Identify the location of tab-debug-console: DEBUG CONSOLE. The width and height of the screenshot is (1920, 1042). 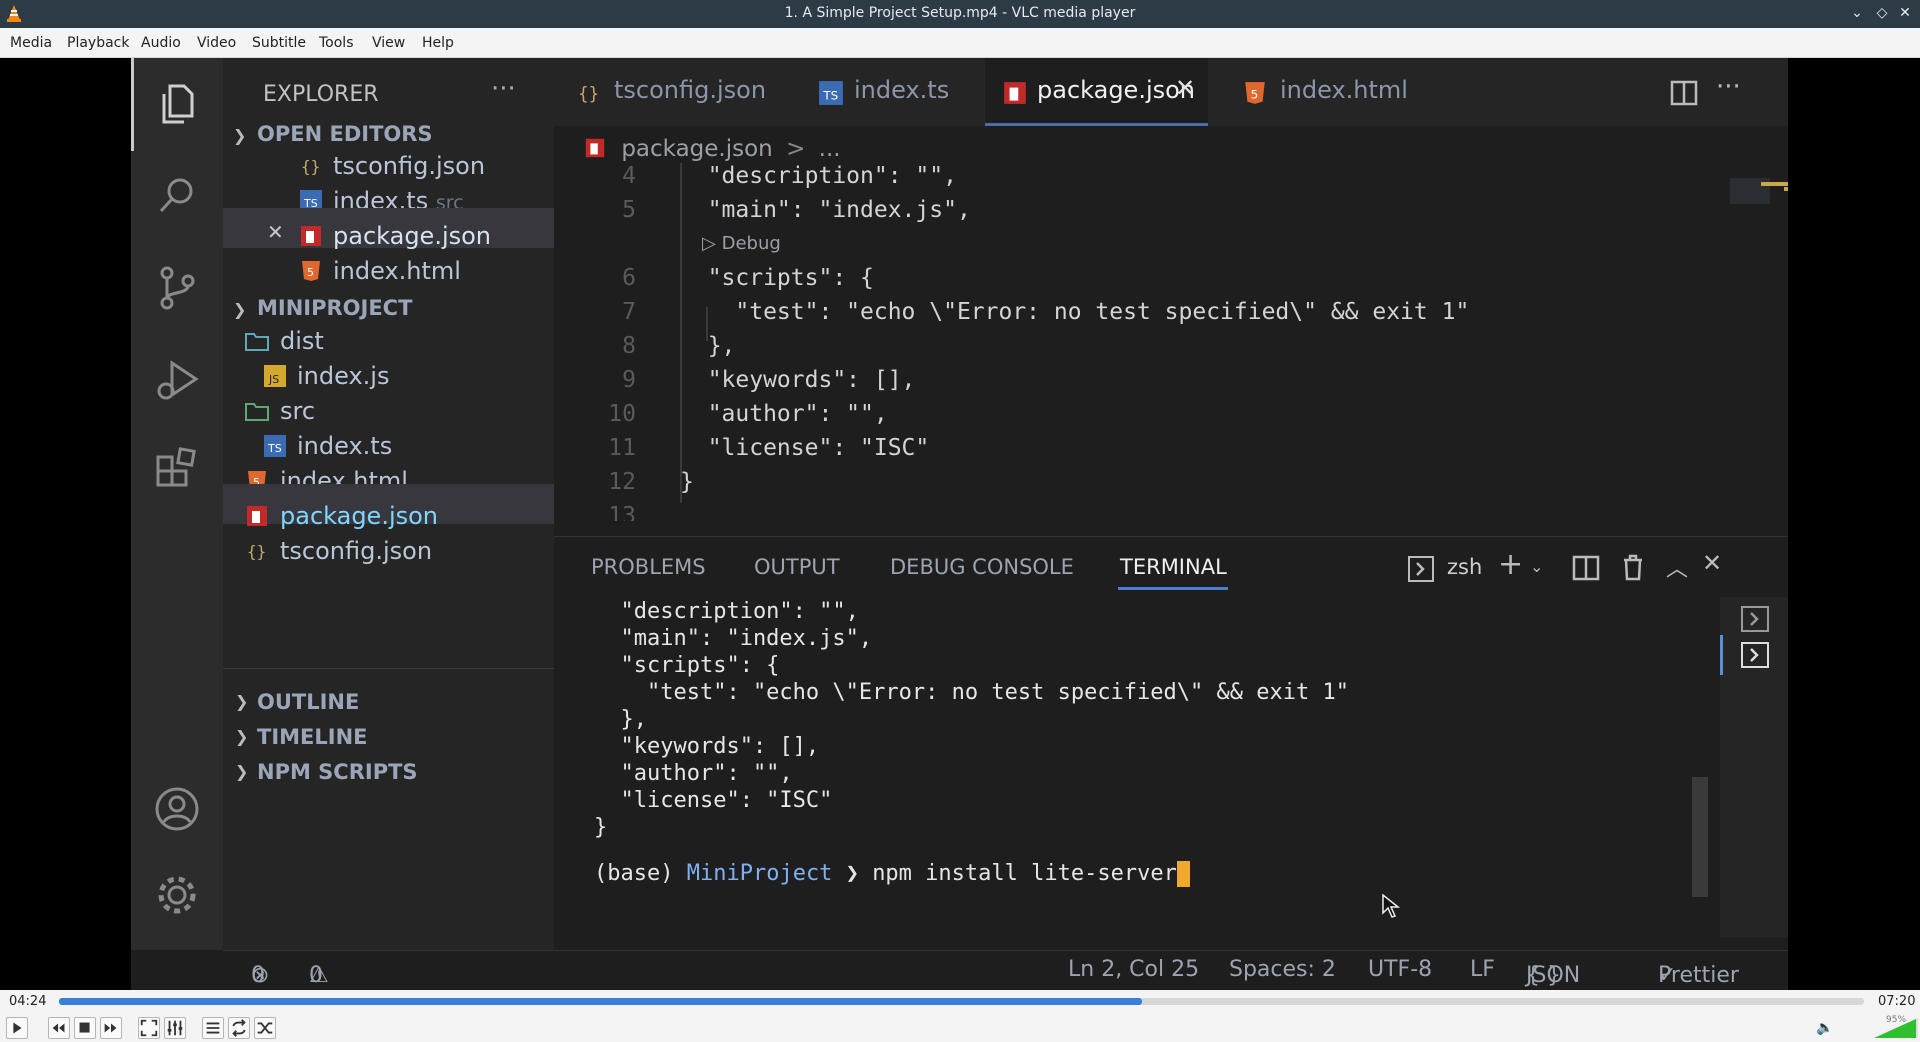
(982, 567).